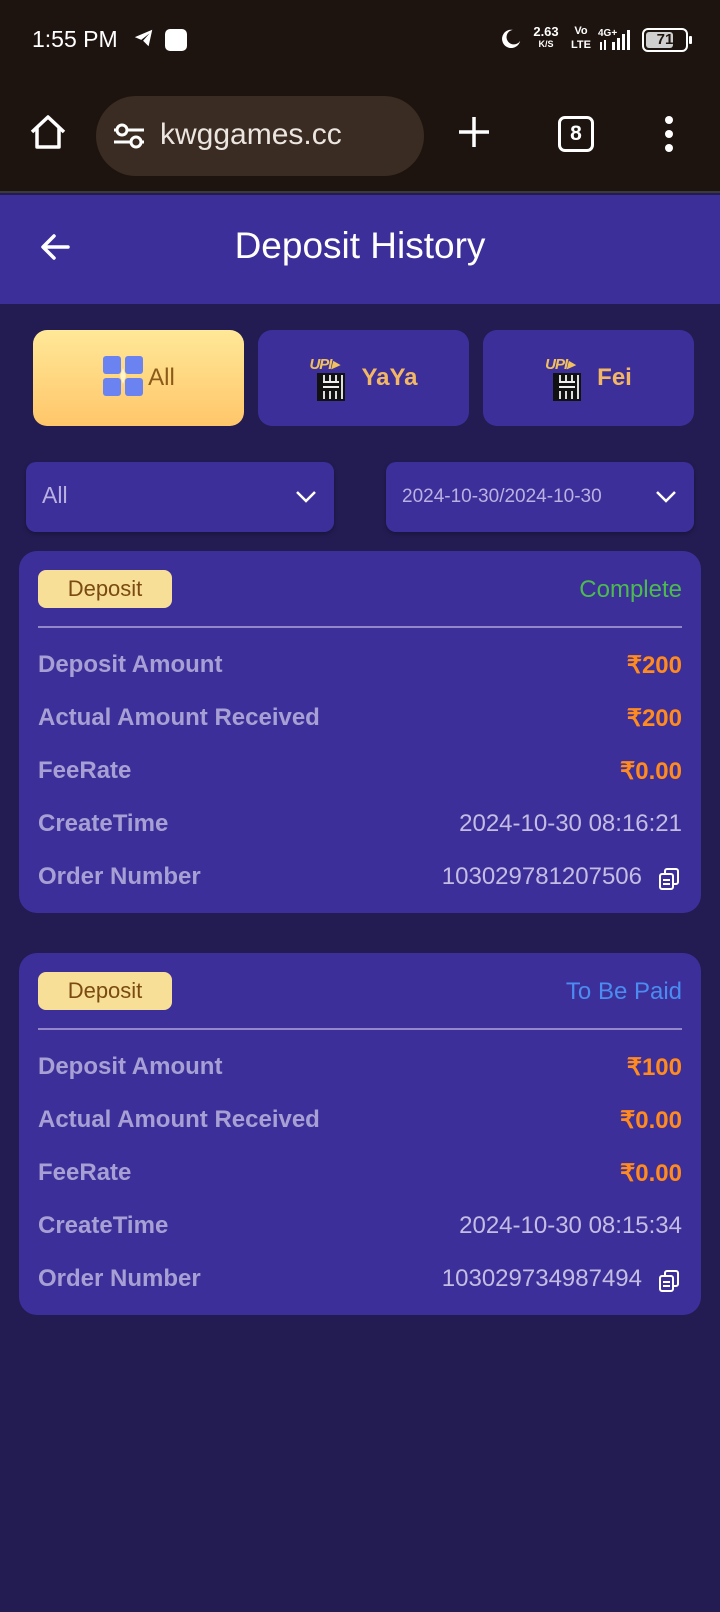 The width and height of the screenshot is (720, 1612). What do you see at coordinates (75, 39) in the screenshot?
I see `status-time: 1:55 PM` at bounding box center [75, 39].